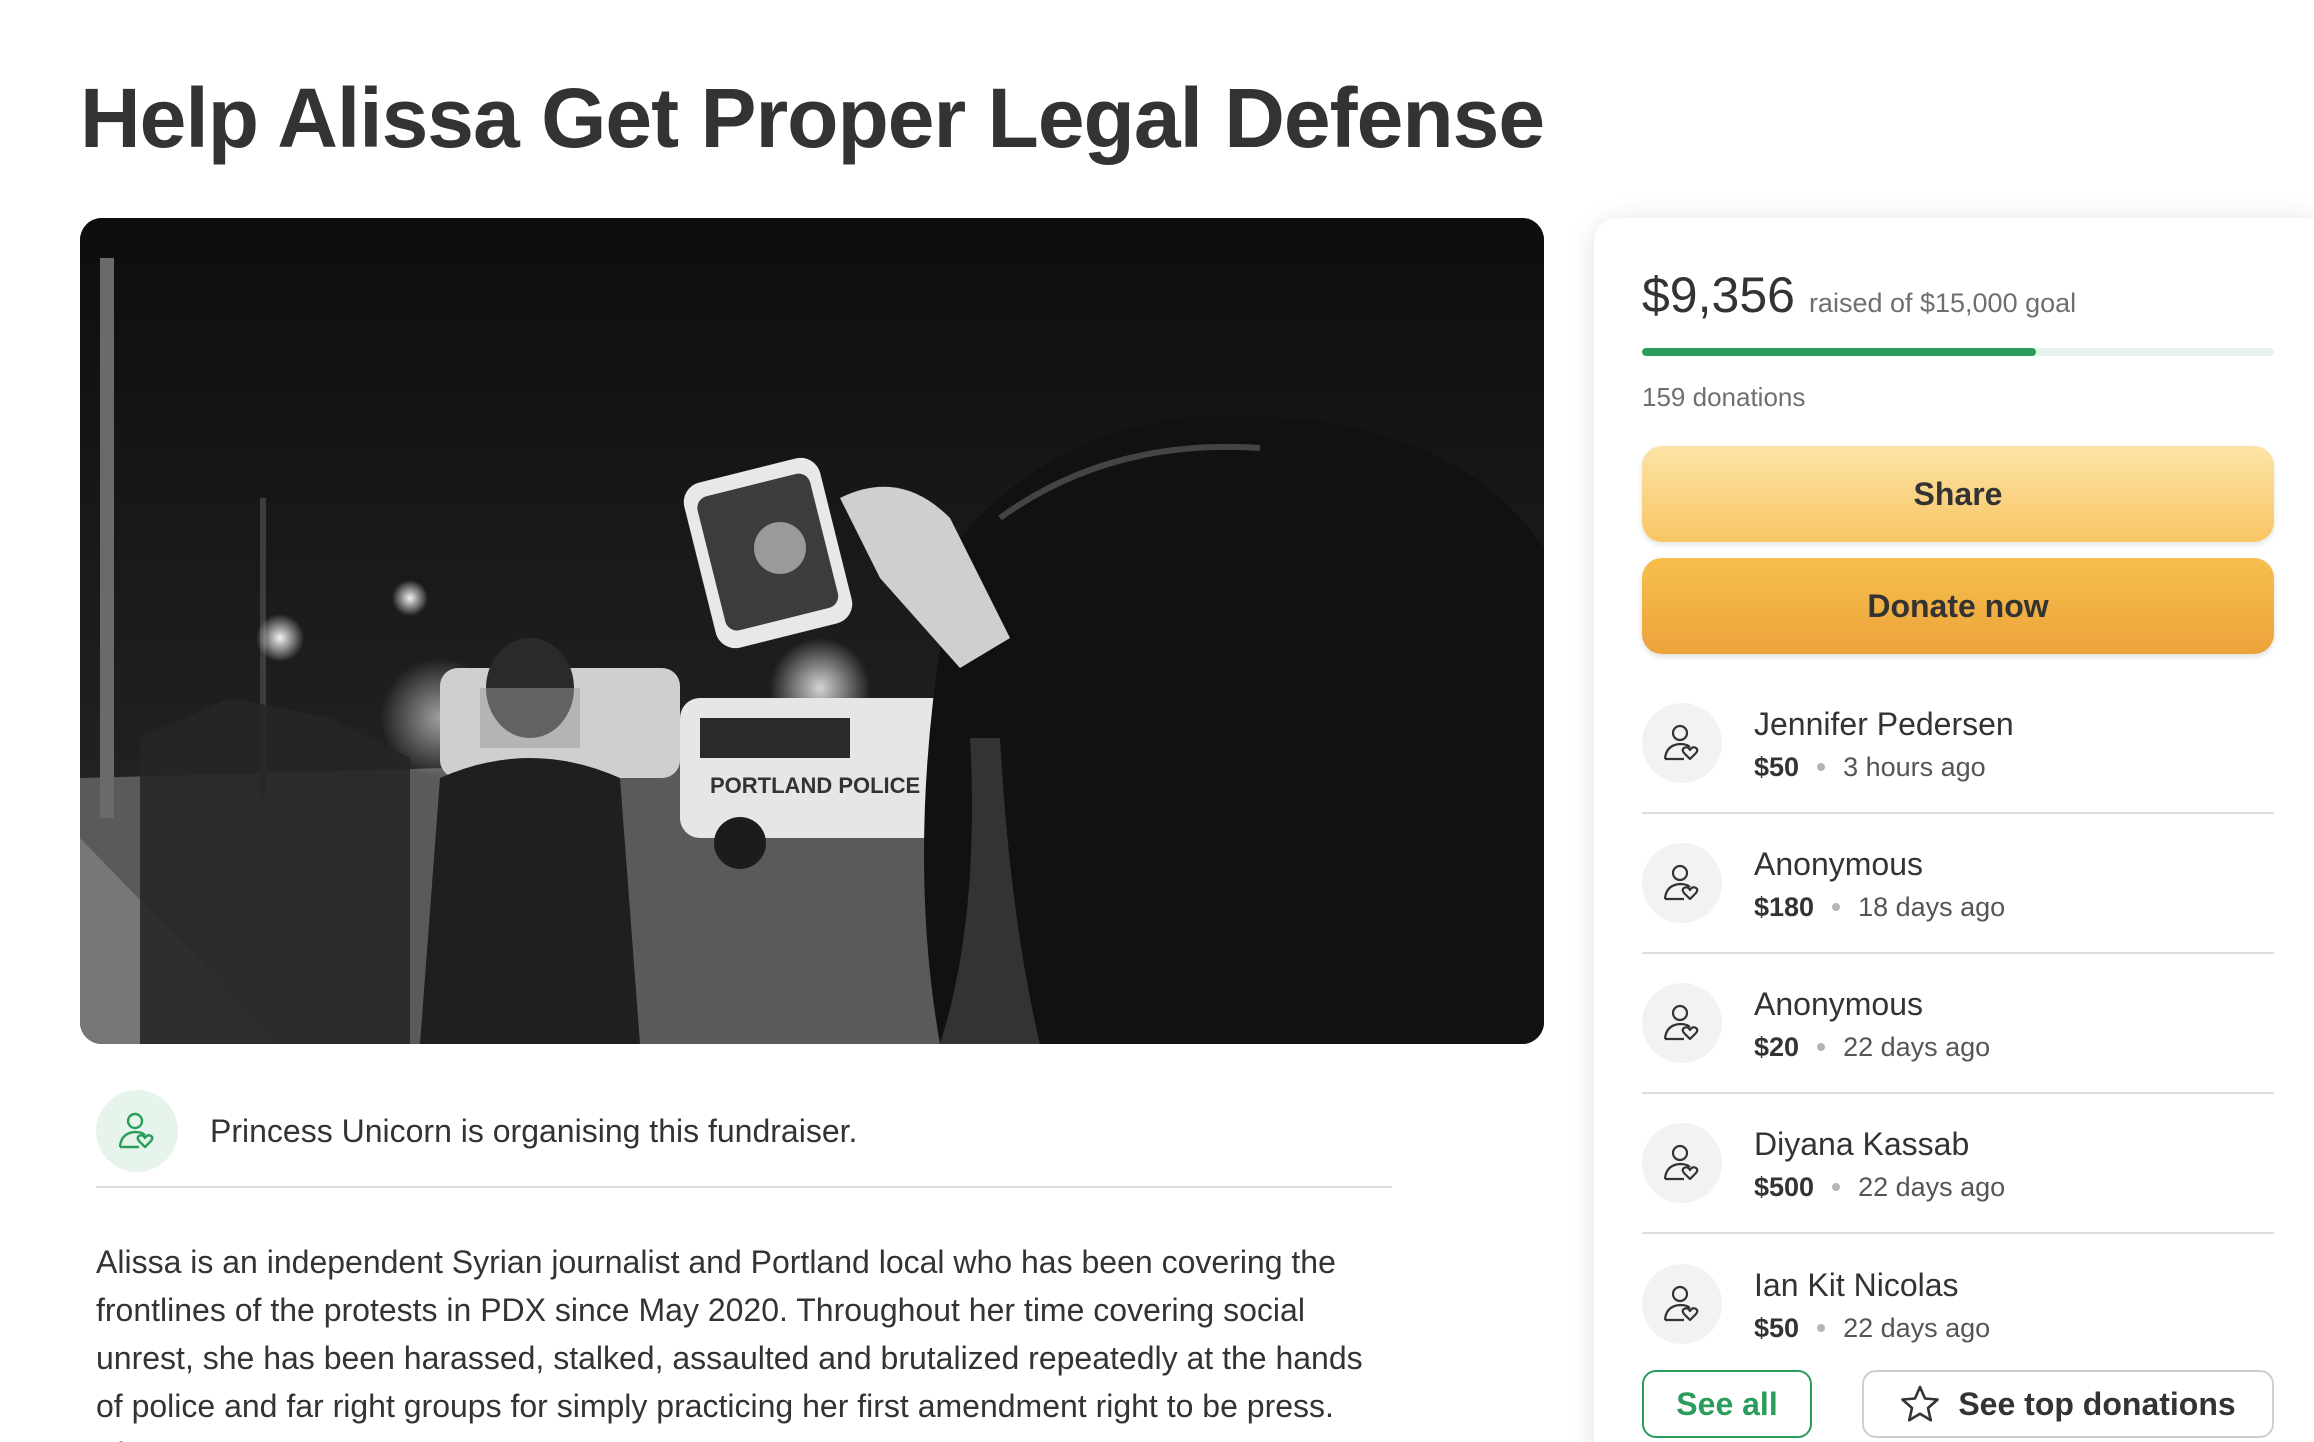 Image resolution: width=2314 pixels, height=1442 pixels. What do you see at coordinates (1839, 352) in the screenshot?
I see `progress-fill` at bounding box center [1839, 352].